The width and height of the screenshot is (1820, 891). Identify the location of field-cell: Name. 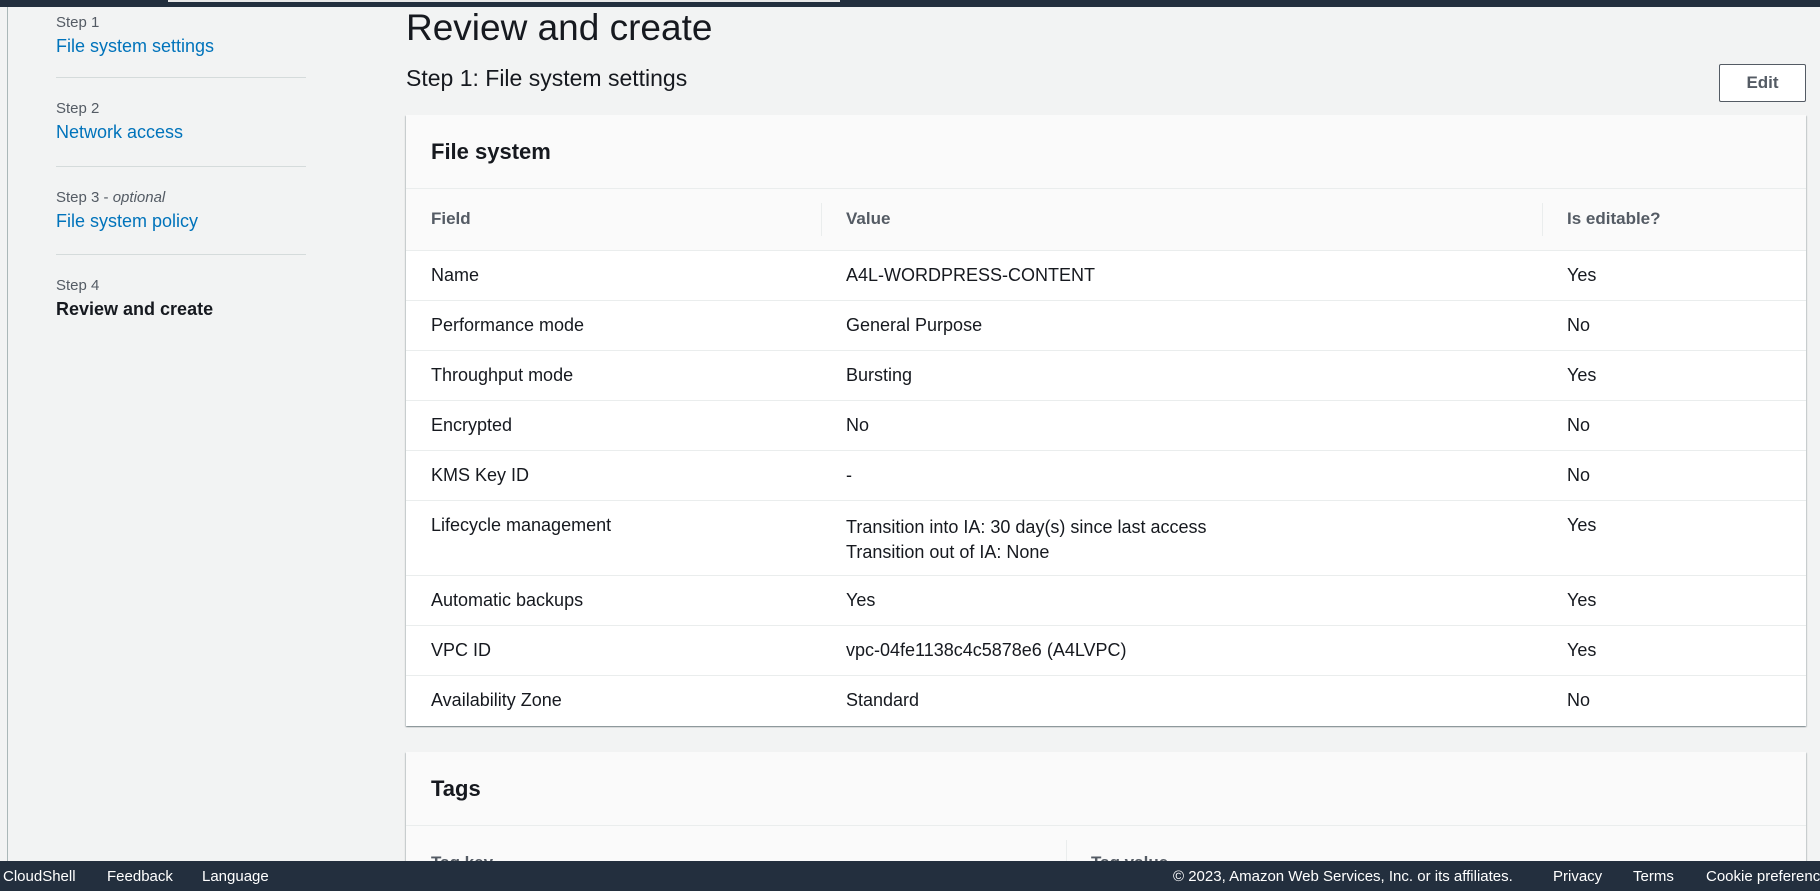
(613, 275).